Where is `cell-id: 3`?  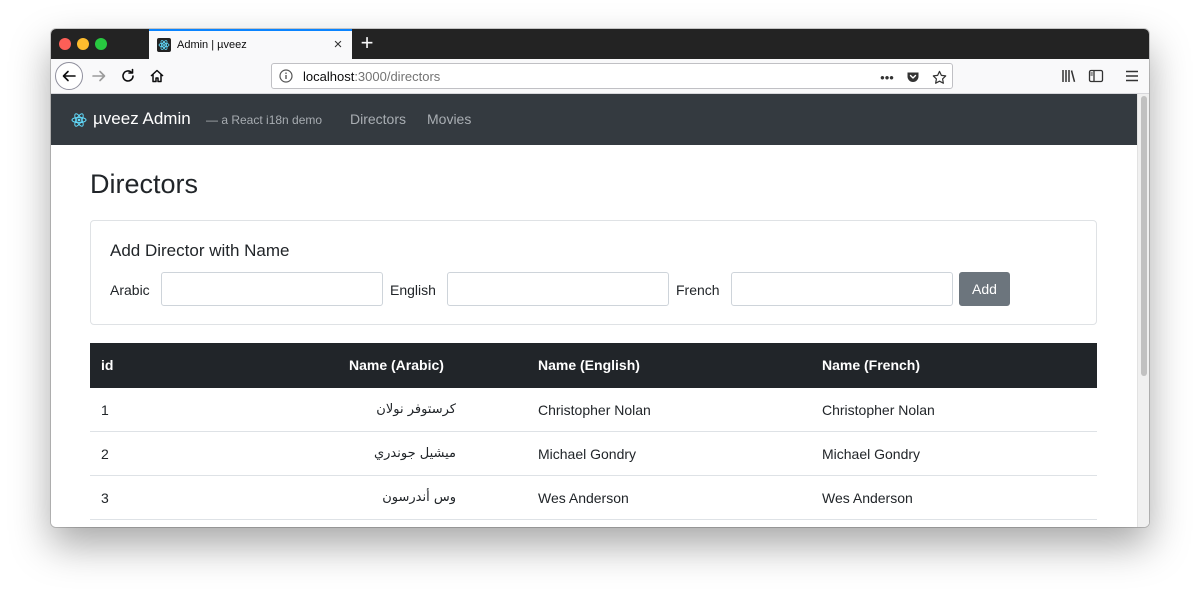 cell-id: 3 is located at coordinates (105, 498).